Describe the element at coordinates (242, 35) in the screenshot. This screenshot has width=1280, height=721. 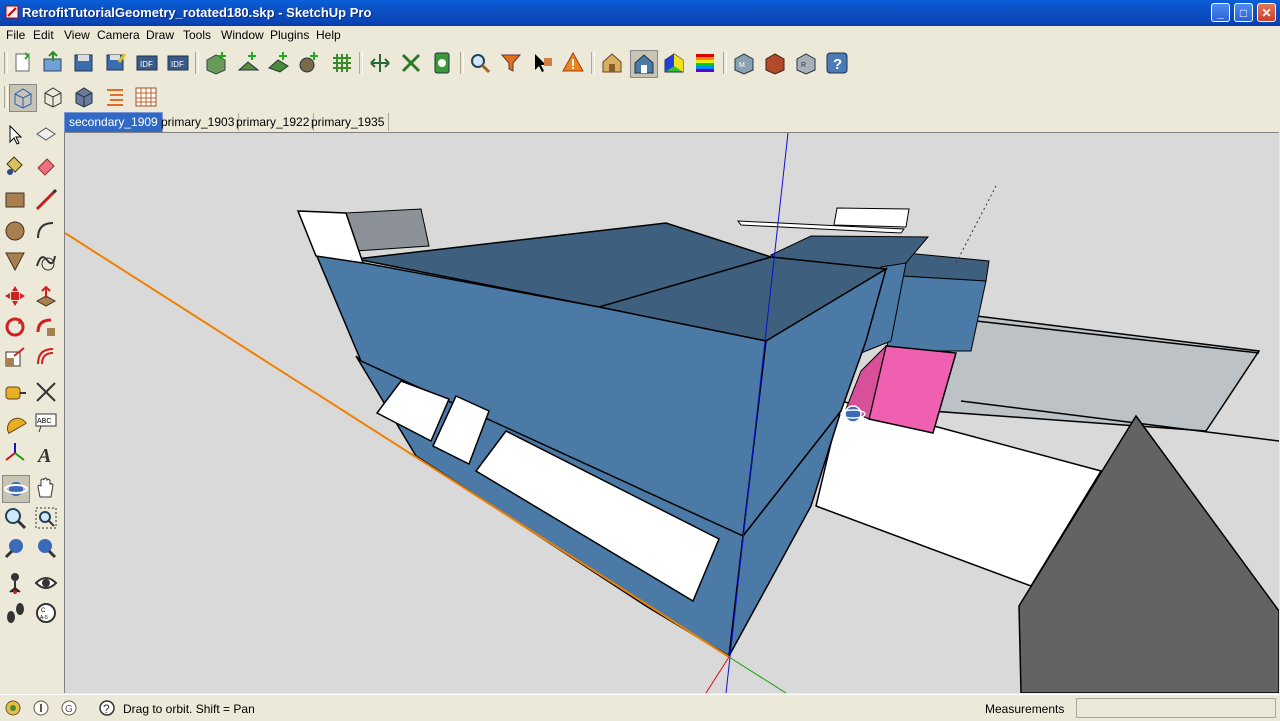
I see `menu-window: Window` at that location.